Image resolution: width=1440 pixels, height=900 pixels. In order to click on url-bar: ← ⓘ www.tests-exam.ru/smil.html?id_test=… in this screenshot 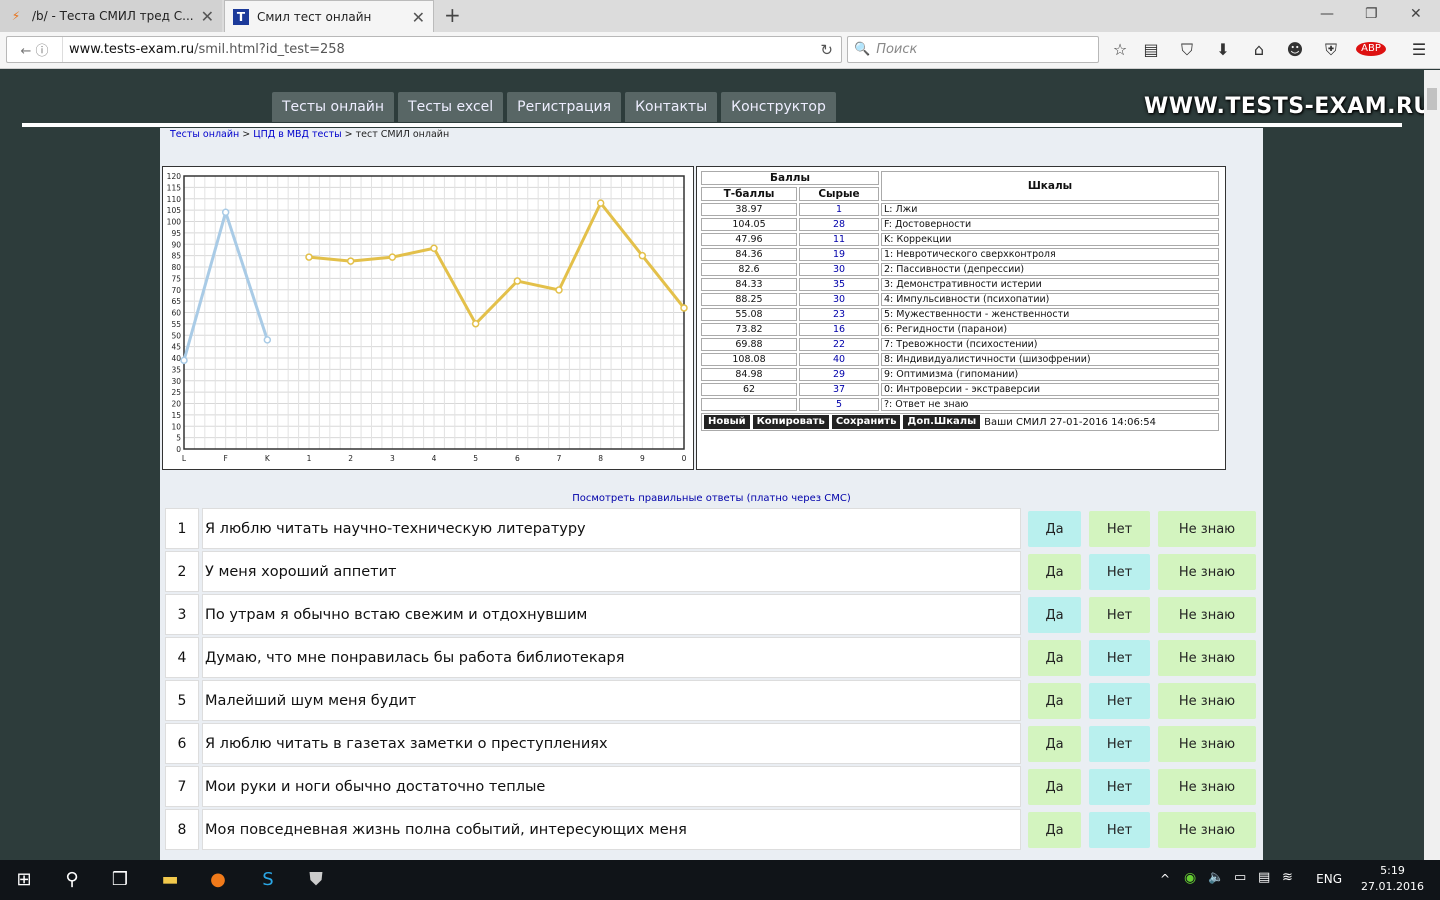, I will do `click(424, 49)`.